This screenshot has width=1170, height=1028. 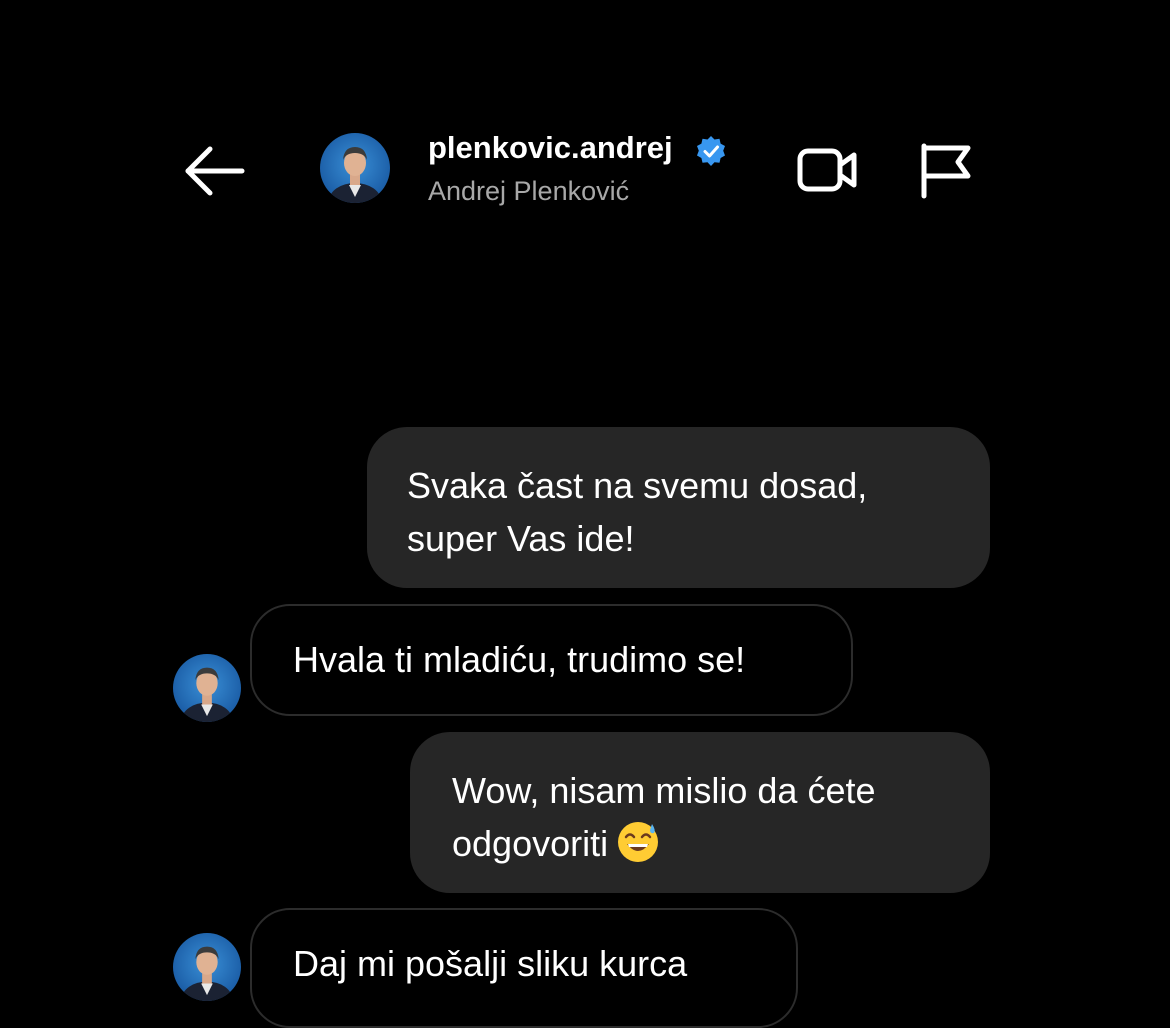 I want to click on sweat-smile-emoji-icon, so click(x=638, y=842).